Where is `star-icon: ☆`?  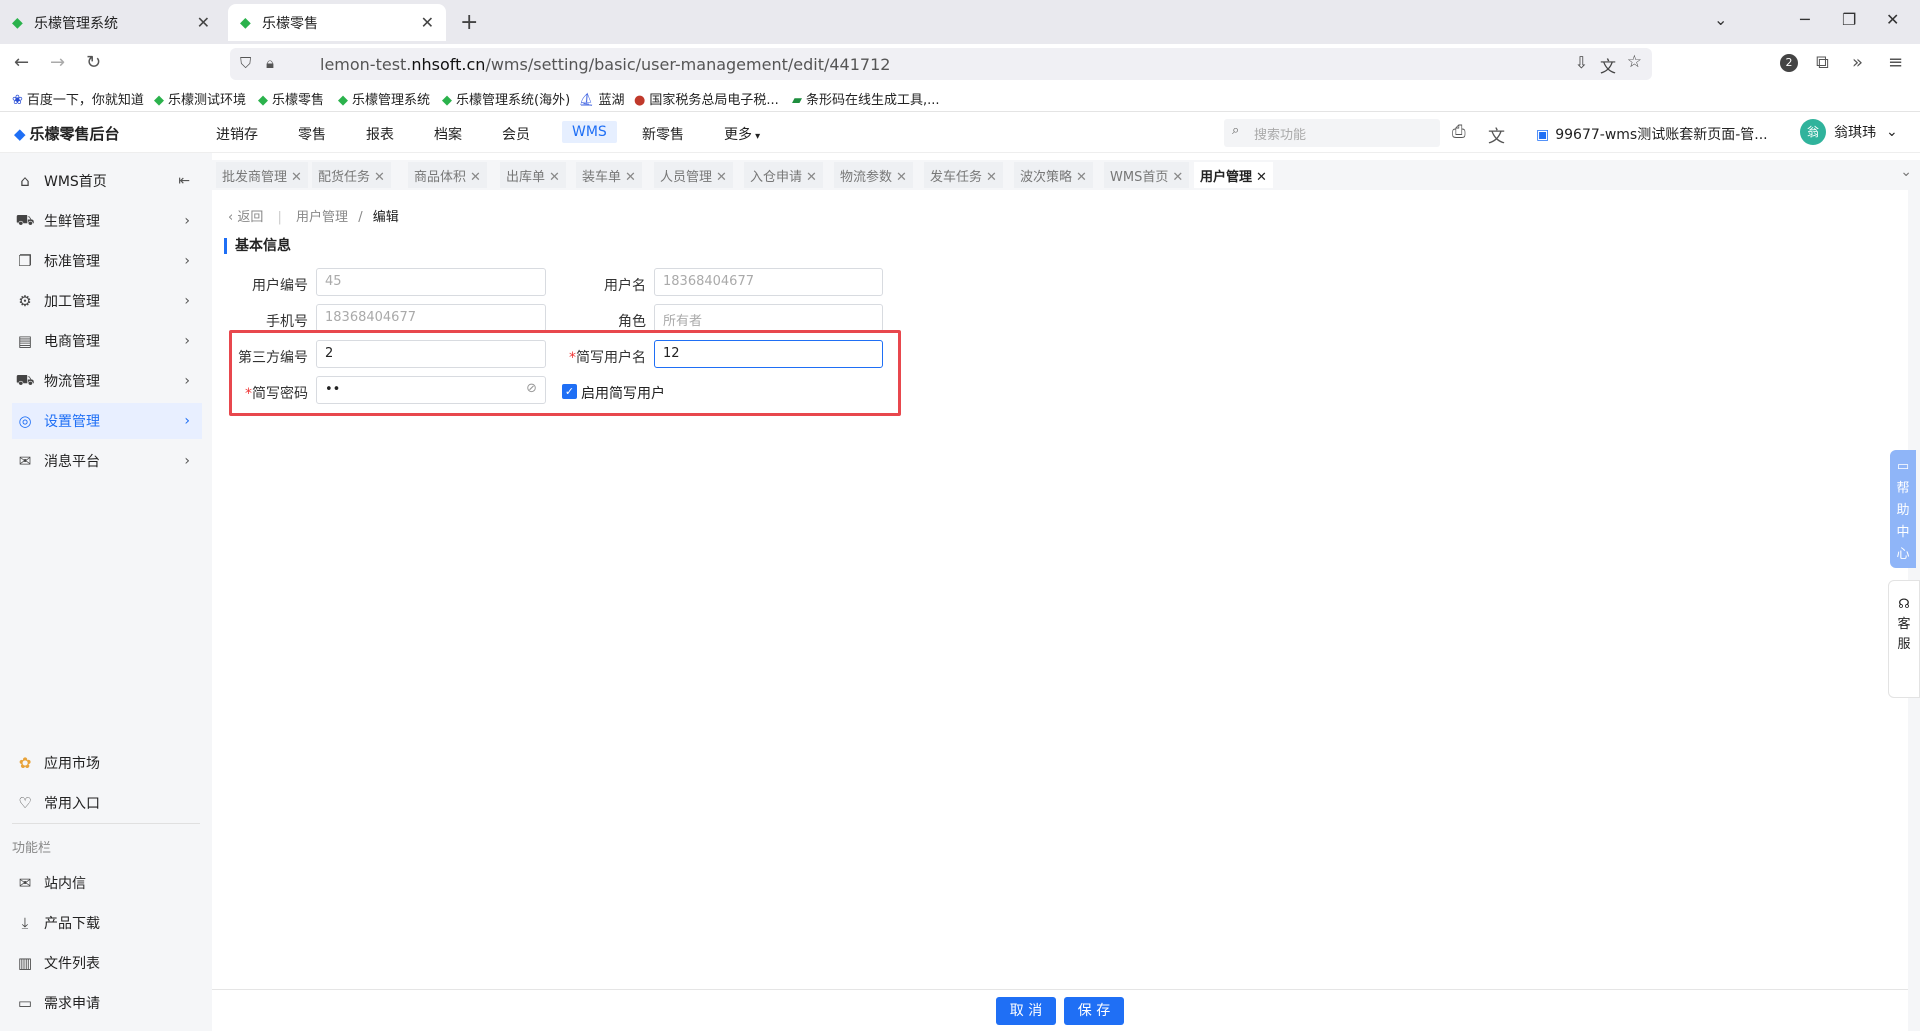 star-icon: ☆ is located at coordinates (1634, 62).